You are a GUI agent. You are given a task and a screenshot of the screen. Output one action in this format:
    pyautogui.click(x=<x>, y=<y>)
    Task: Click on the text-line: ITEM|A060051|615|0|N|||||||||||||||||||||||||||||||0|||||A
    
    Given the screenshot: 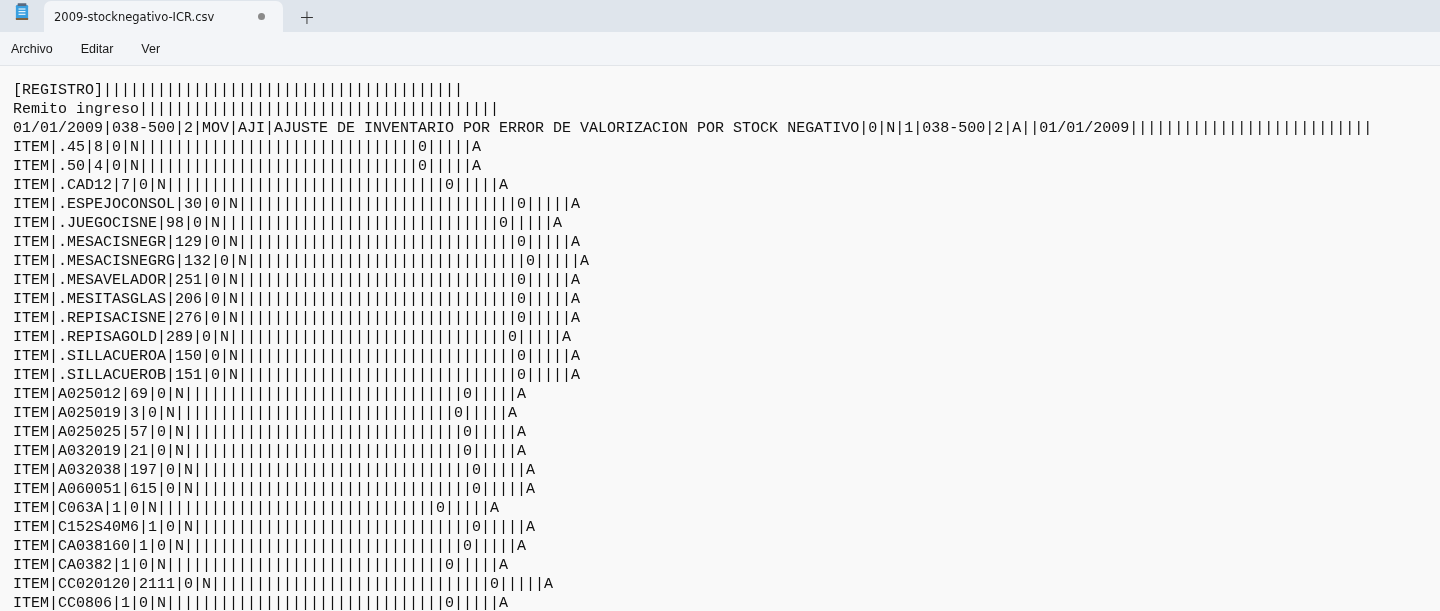 What is the action you would take?
    pyautogui.click(x=275, y=489)
    